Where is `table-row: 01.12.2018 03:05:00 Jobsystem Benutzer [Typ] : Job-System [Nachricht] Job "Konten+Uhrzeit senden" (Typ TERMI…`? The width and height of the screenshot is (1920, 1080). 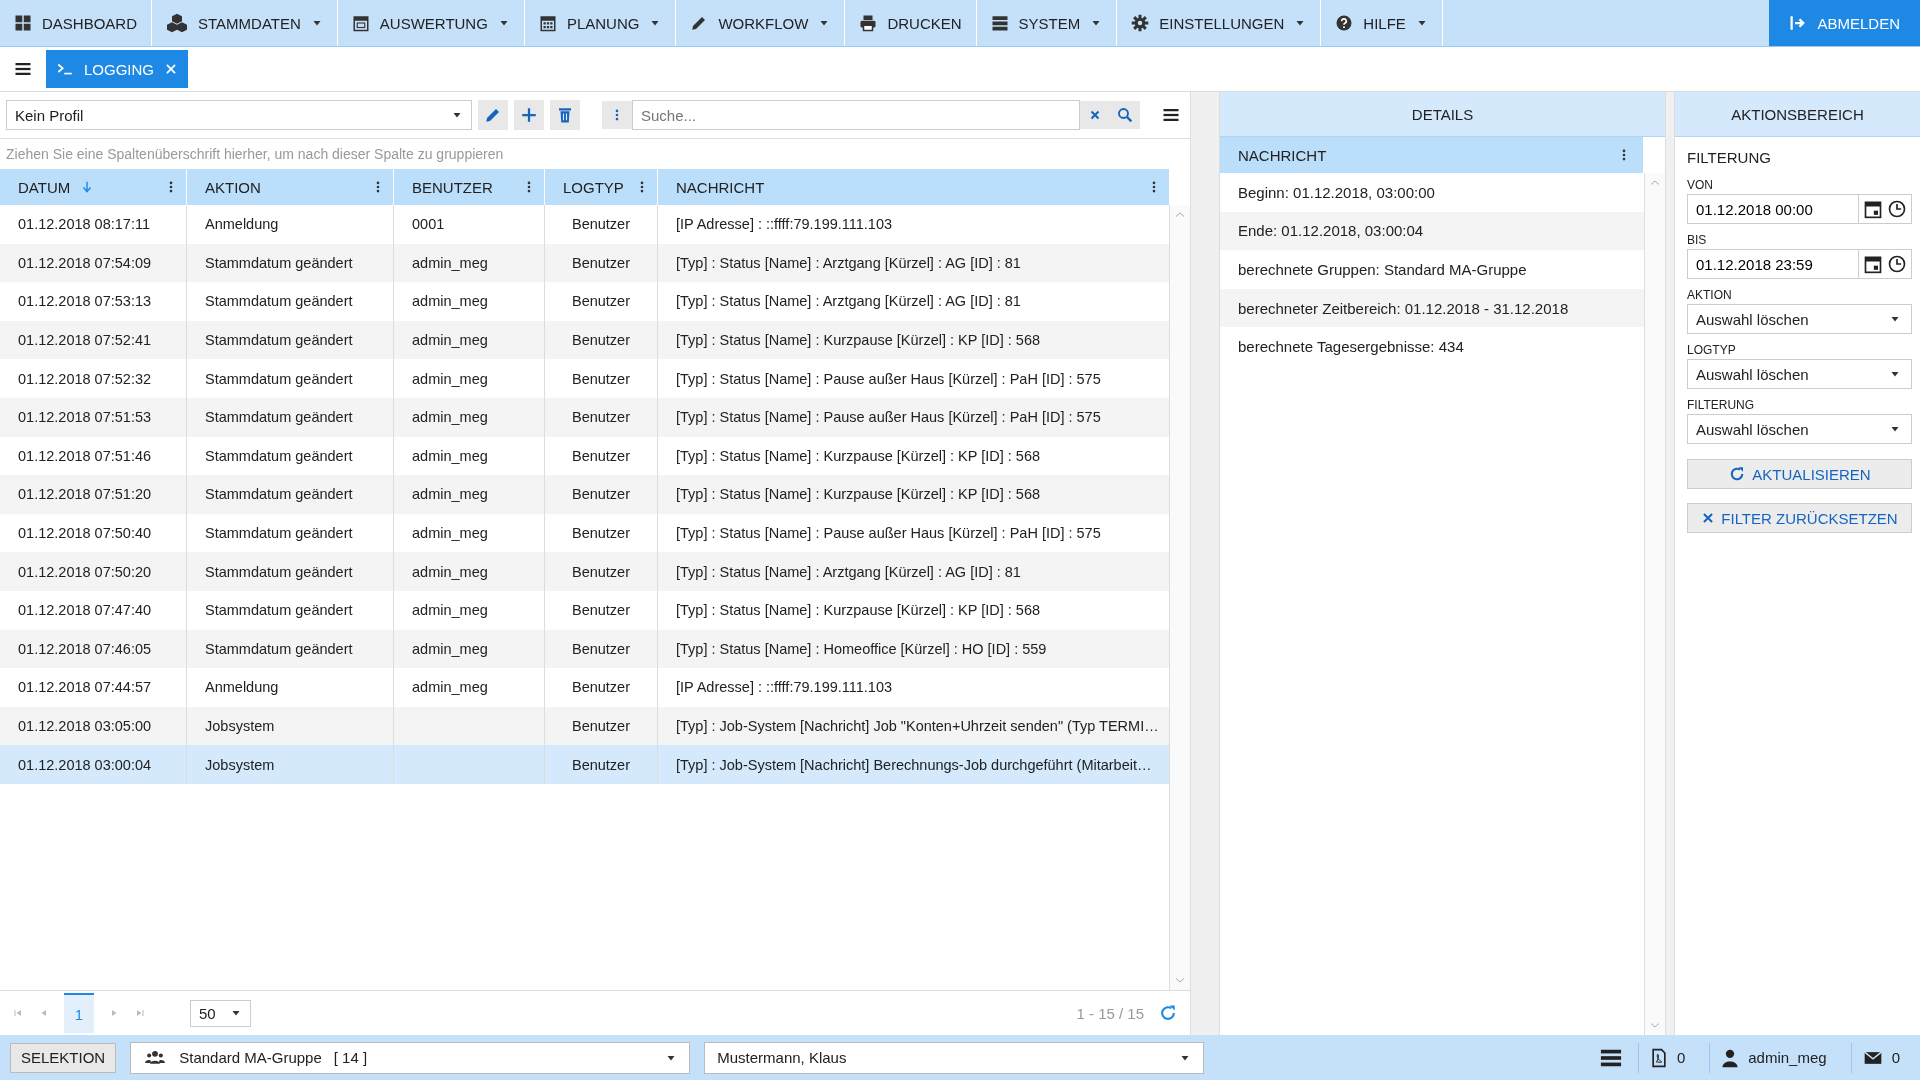
table-row: 01.12.2018 03:05:00 Jobsystem Benutzer [Typ] : Job-System [Nachricht] Job "Konten+Uhrzeit senden" (Typ TERMI… is located at coordinates (584, 726).